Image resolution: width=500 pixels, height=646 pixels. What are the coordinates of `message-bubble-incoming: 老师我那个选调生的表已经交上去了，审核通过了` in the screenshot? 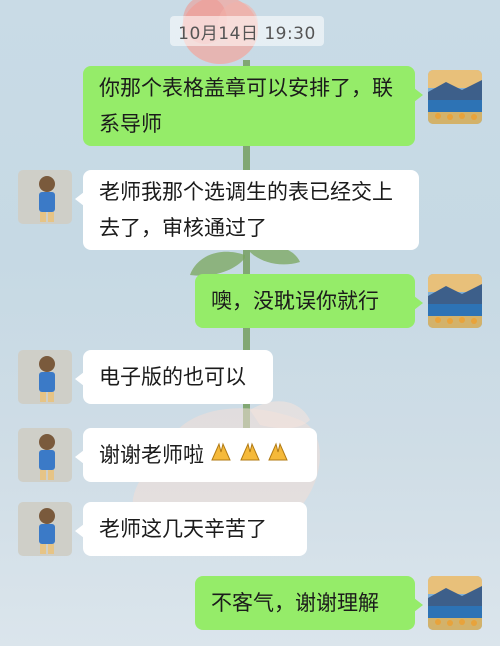 It's located at (247, 210).